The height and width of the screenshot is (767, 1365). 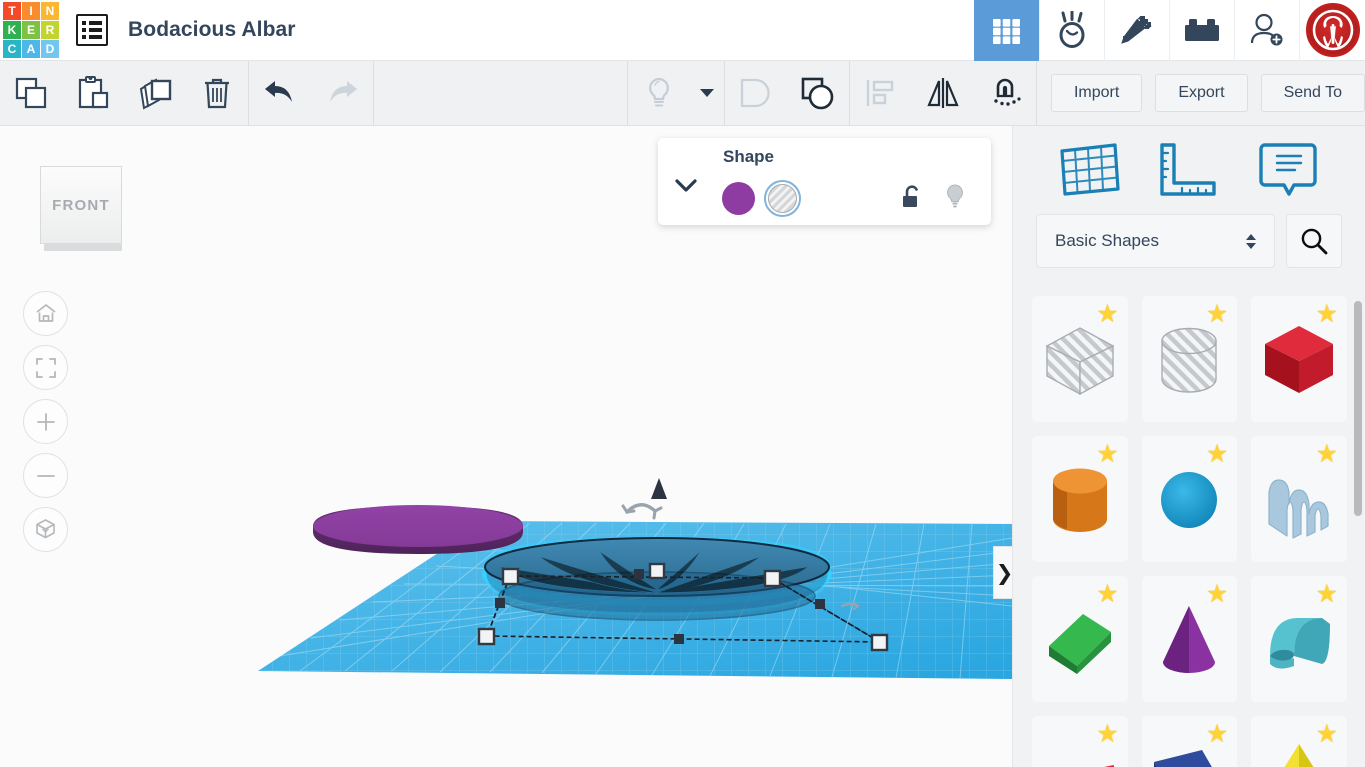 I want to click on redo-icon, so click(x=342, y=93).